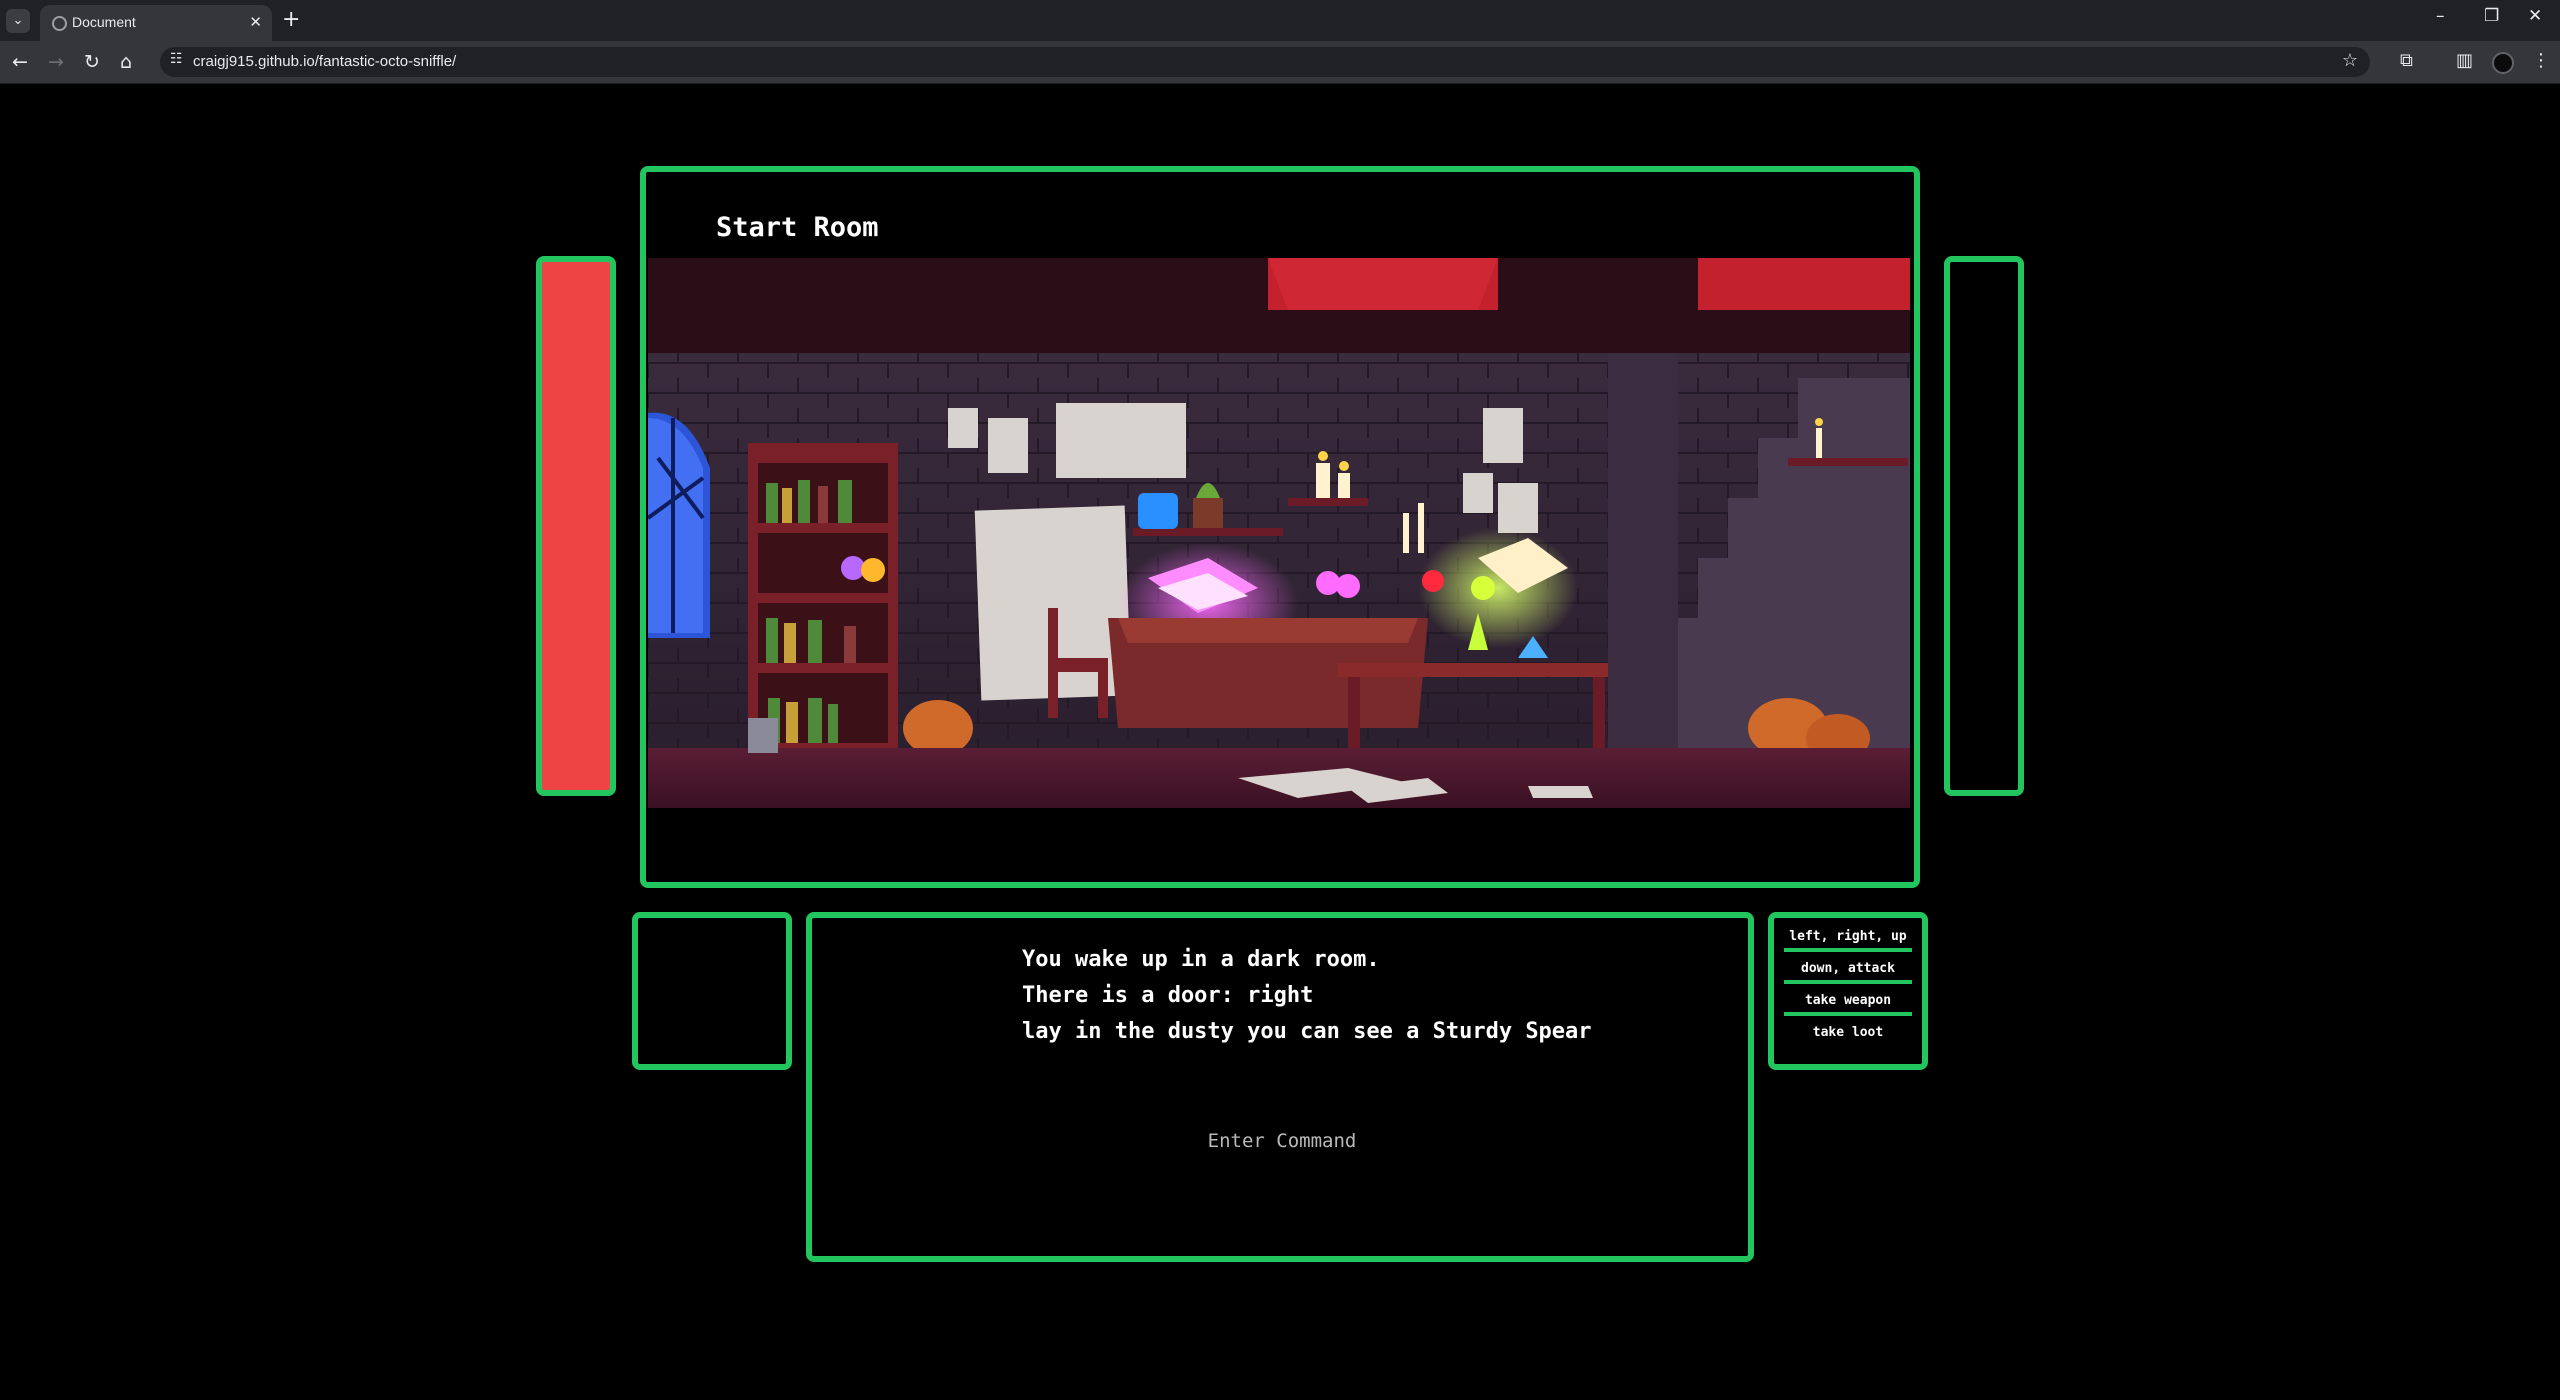  I want to click on room-title: Start Room, so click(797, 227).